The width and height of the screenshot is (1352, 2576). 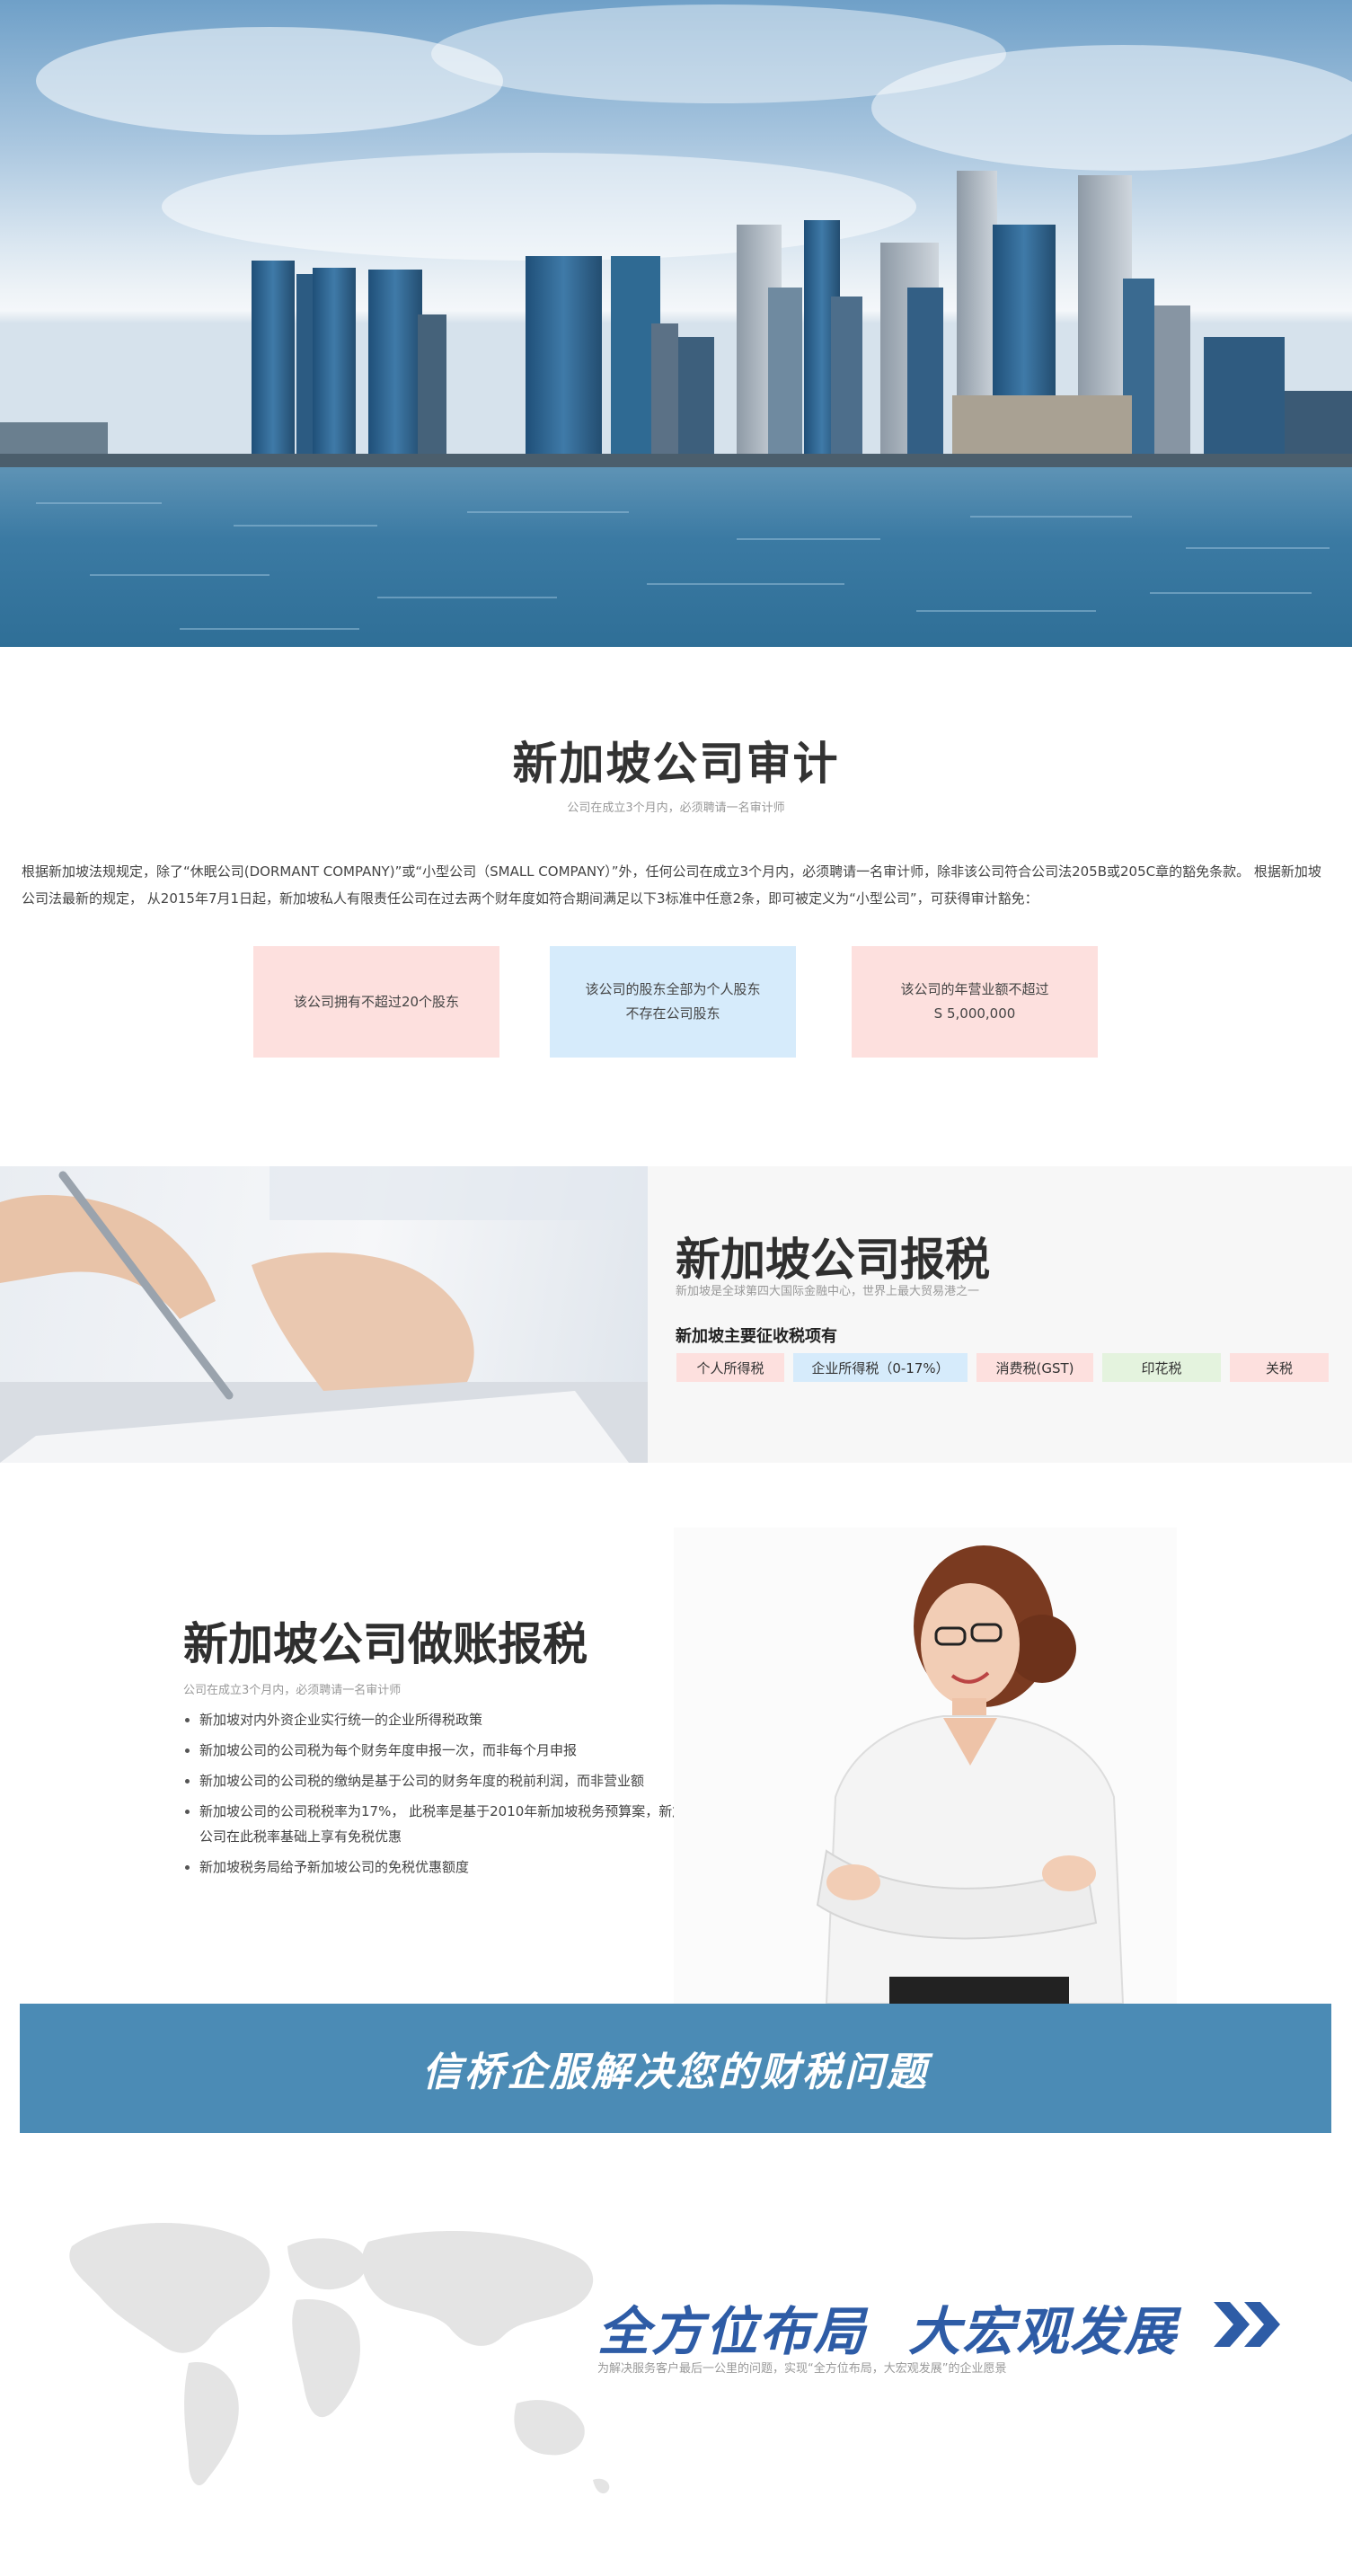 What do you see at coordinates (676, 808) in the screenshot?
I see `audit-subtitle: 公司在成立3个月内，必须聘请一名审计师` at bounding box center [676, 808].